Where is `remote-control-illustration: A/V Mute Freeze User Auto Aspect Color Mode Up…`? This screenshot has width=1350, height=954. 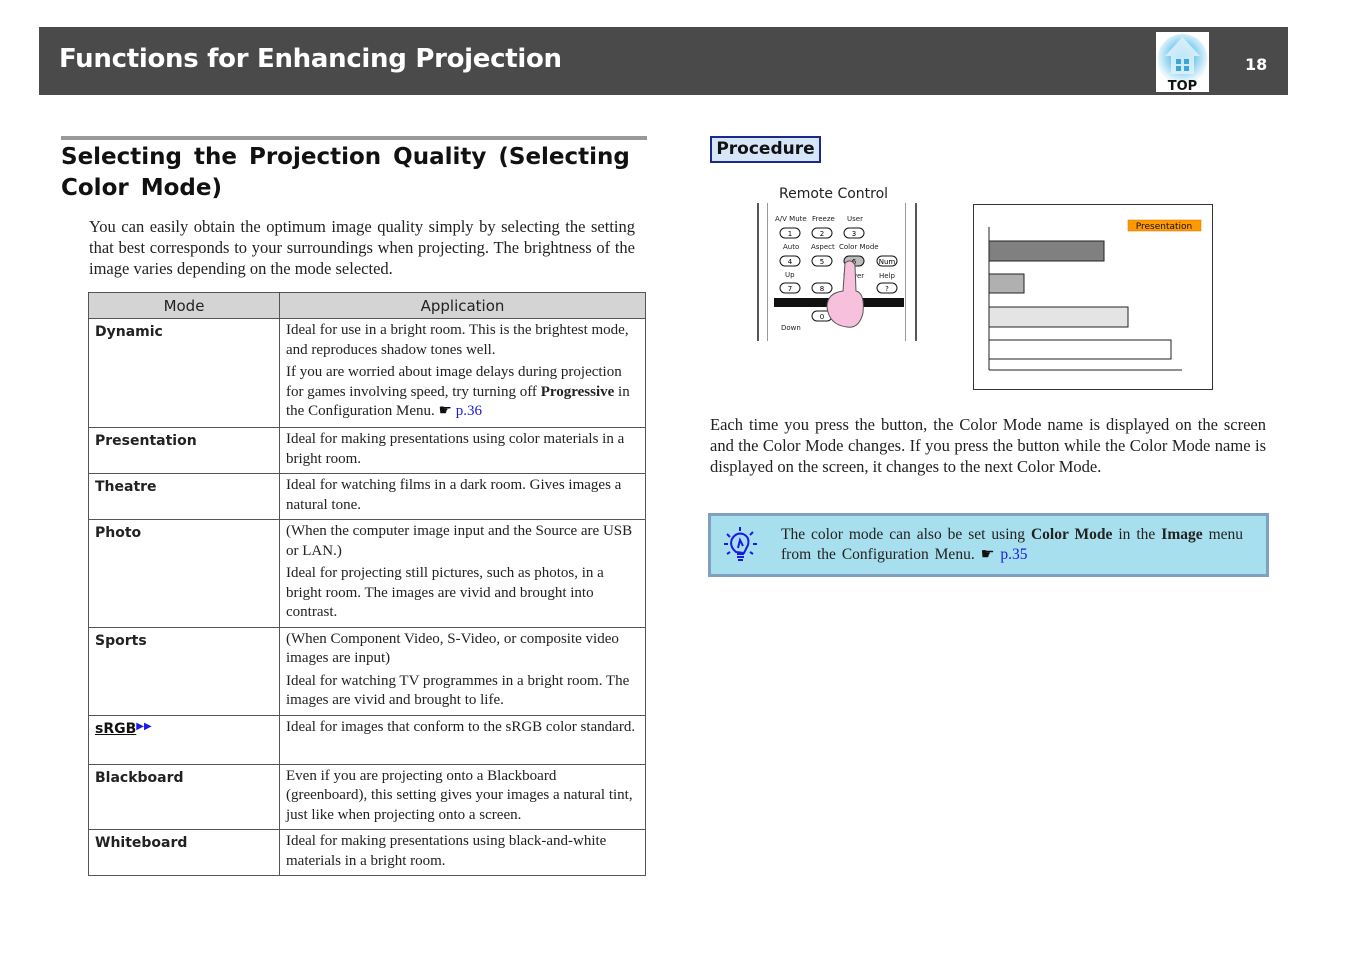 remote-control-illustration: A/V Mute Freeze User Auto Aspect Color Mode Up… is located at coordinates (837, 272).